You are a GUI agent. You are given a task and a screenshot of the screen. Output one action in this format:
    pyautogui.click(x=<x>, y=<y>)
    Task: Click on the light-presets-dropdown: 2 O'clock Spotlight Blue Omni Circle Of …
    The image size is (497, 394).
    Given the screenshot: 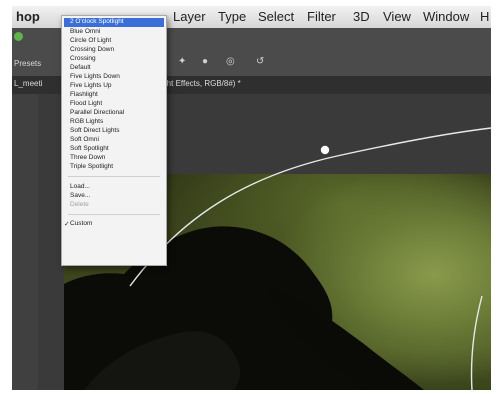 What is the action you would take?
    pyautogui.click(x=114, y=140)
    